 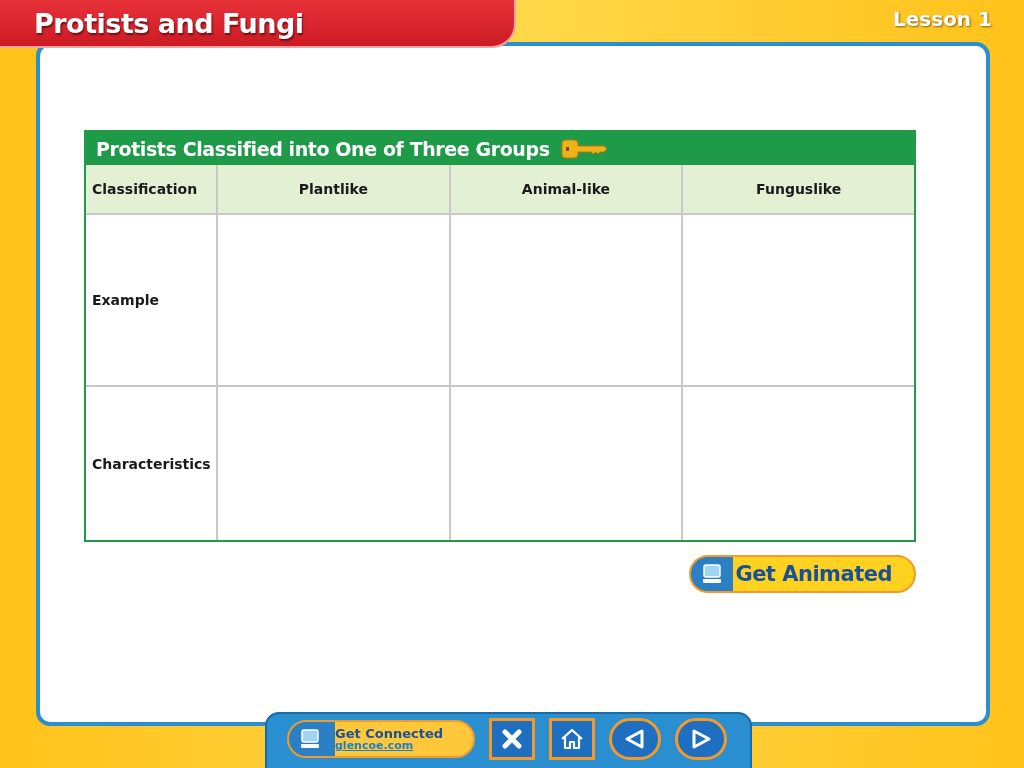 I want to click on left-triangle-icon, so click(x=635, y=739).